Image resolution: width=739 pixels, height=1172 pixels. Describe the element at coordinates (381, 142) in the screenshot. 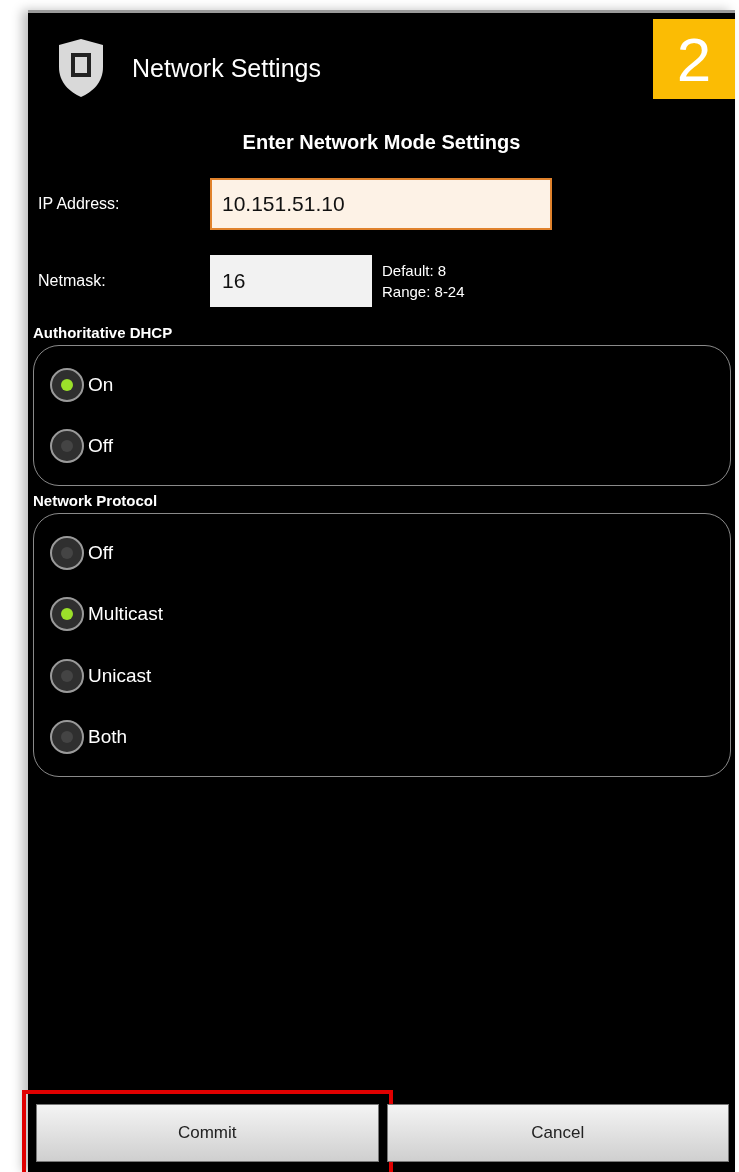

I see `section-heading: Enter Network Mode Settings` at that location.